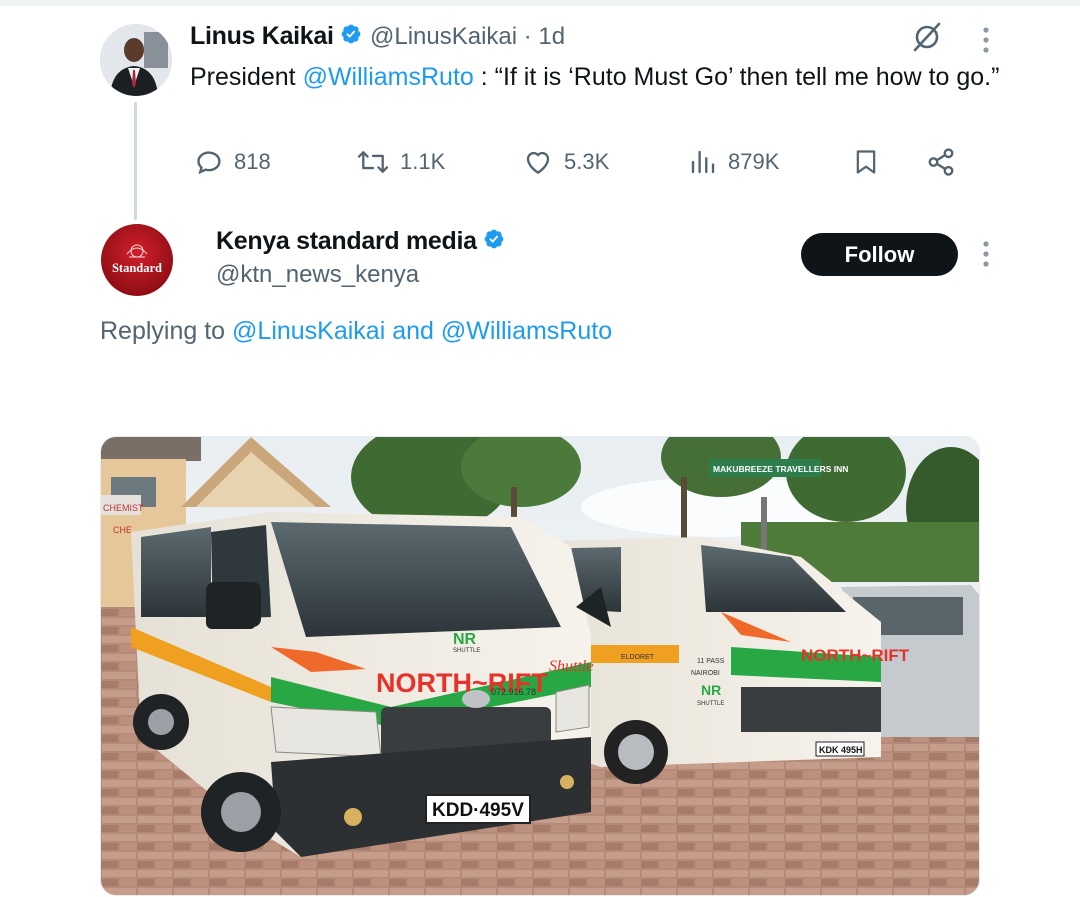  Describe the element at coordinates (317, 275) in the screenshot. I see `tweet2-handle: @ktn_news_kenya` at that location.